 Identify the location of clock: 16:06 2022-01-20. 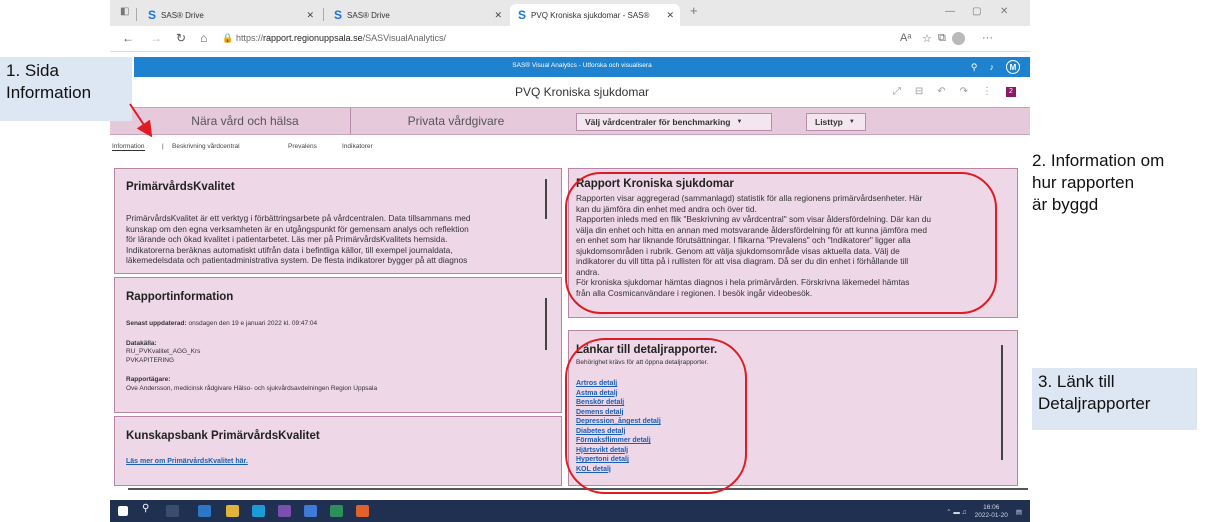
(991, 512).